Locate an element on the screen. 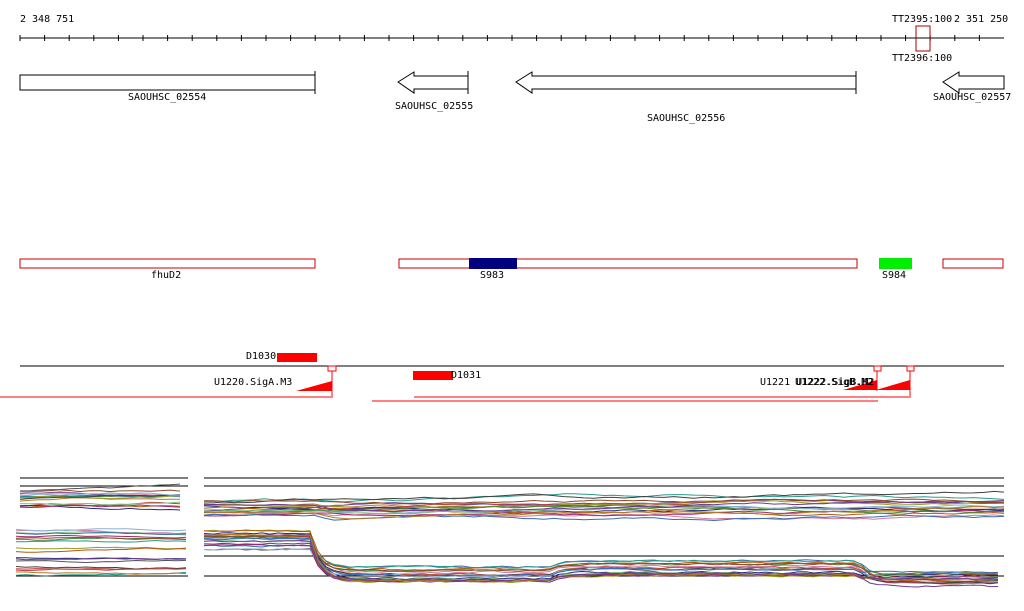  feature-right-fragment is located at coordinates (973, 263).